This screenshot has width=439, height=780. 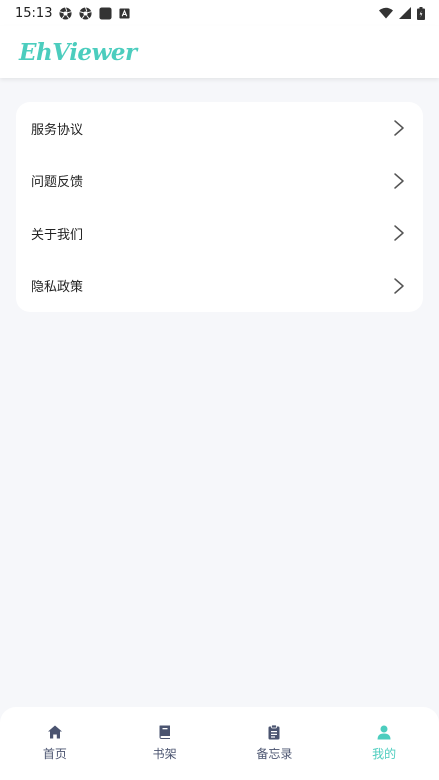 I want to click on menu-item-label: 隐私政策, so click(x=57, y=288).